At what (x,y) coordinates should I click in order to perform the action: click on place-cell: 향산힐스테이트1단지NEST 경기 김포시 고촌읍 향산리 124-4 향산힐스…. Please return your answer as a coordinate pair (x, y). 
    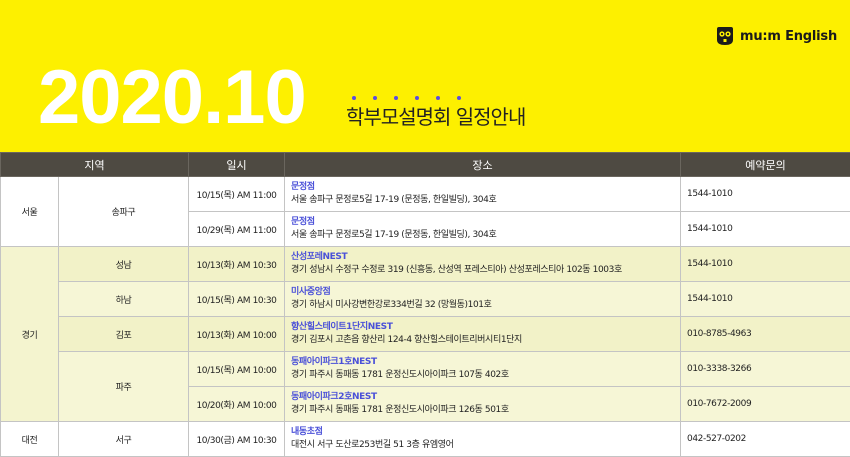
    Looking at the image, I should click on (482, 334).